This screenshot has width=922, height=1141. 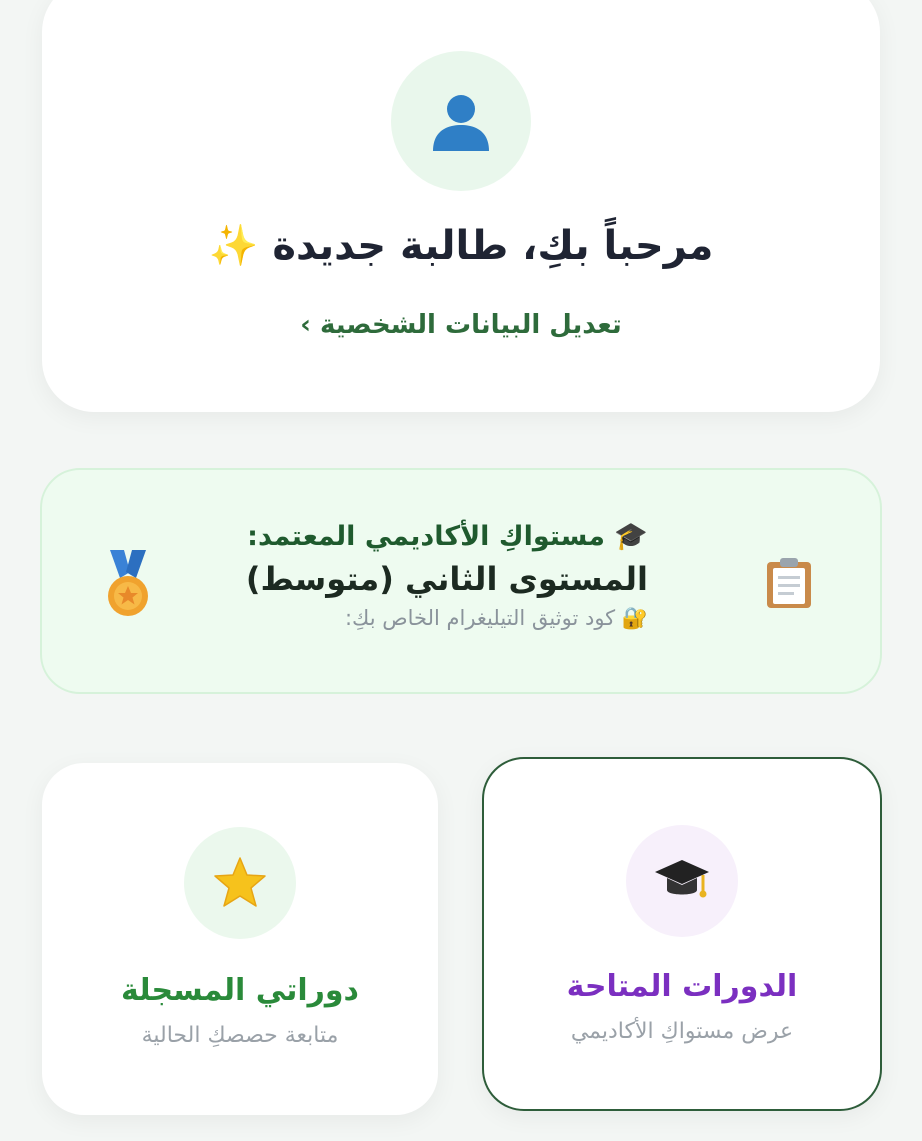 I want to click on available-courses-subtitle: عرض مستواكِ الأكاديمي, so click(x=682, y=1031).